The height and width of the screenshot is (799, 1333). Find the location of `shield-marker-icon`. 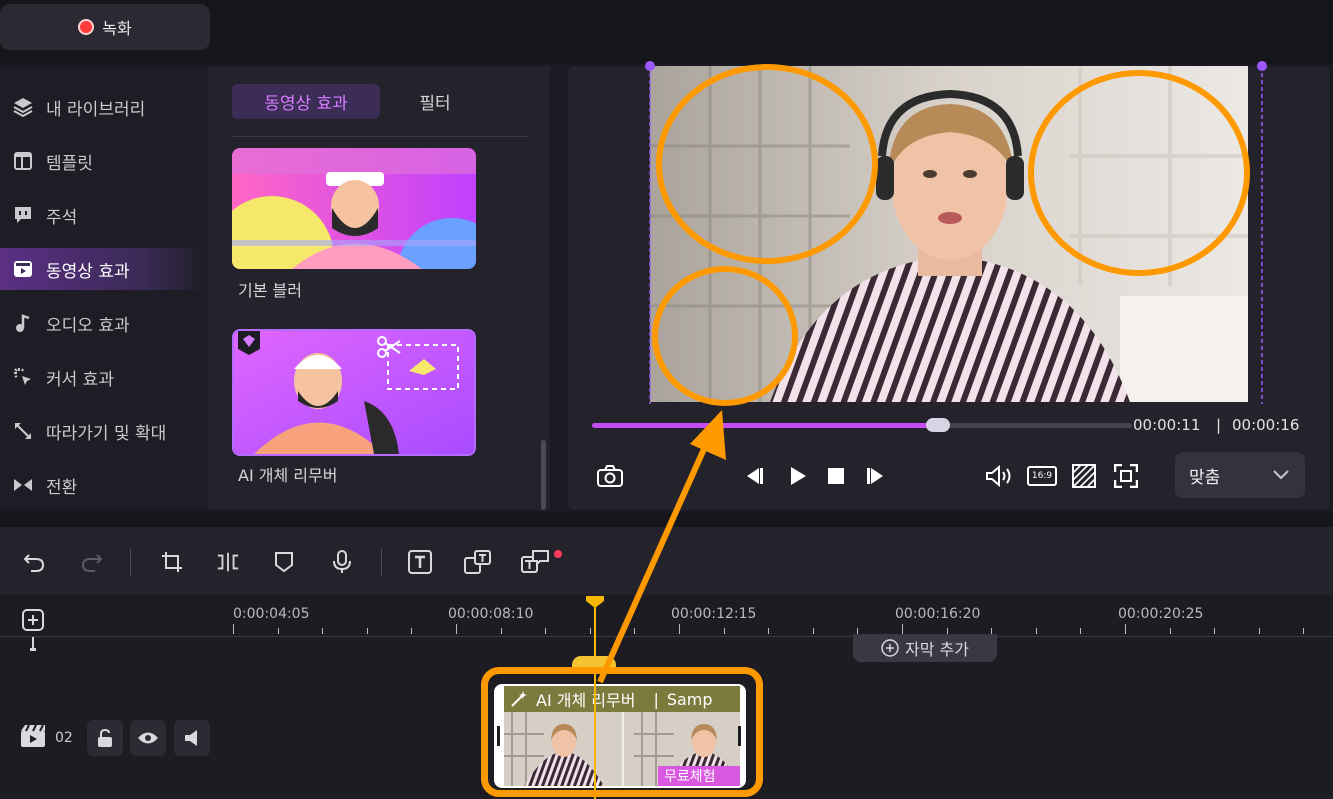

shield-marker-icon is located at coordinates (284, 562).